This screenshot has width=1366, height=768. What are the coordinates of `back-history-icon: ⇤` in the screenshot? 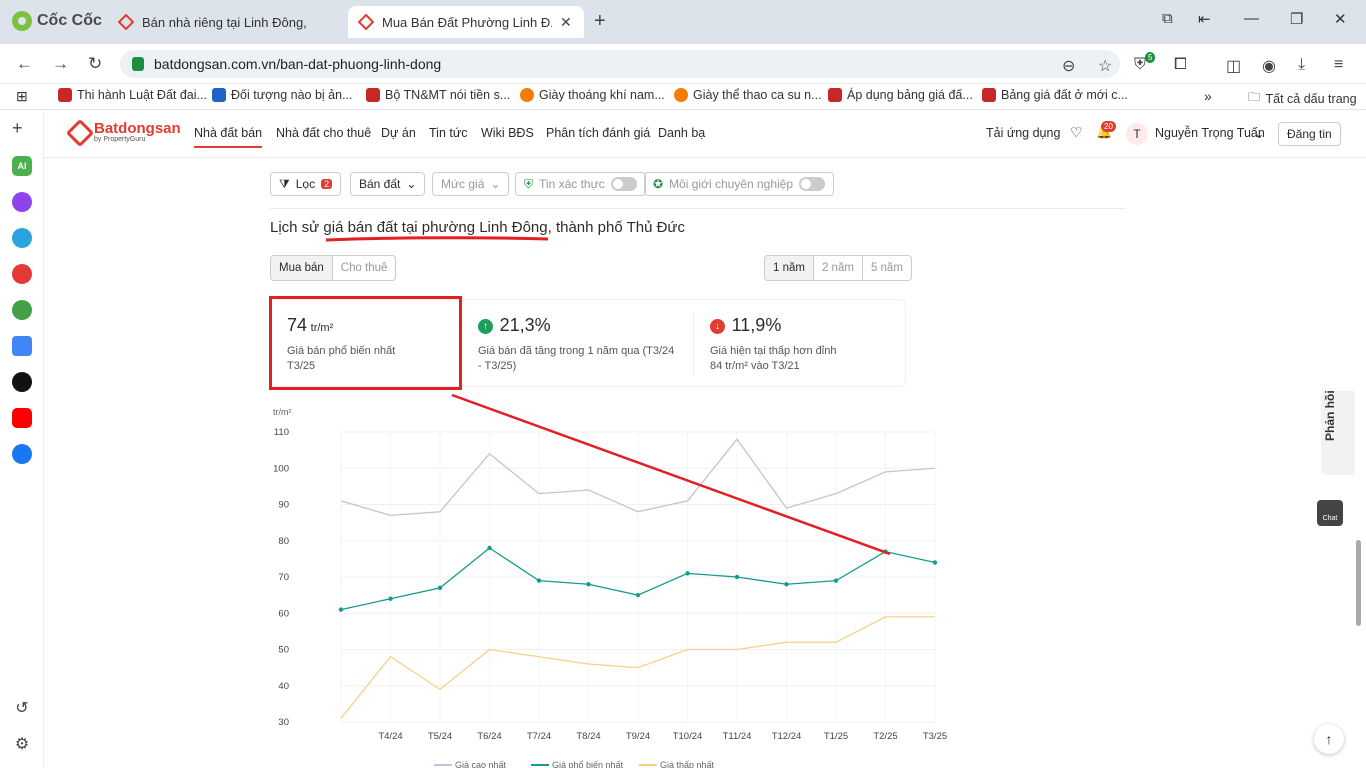 It's located at (1204, 19).